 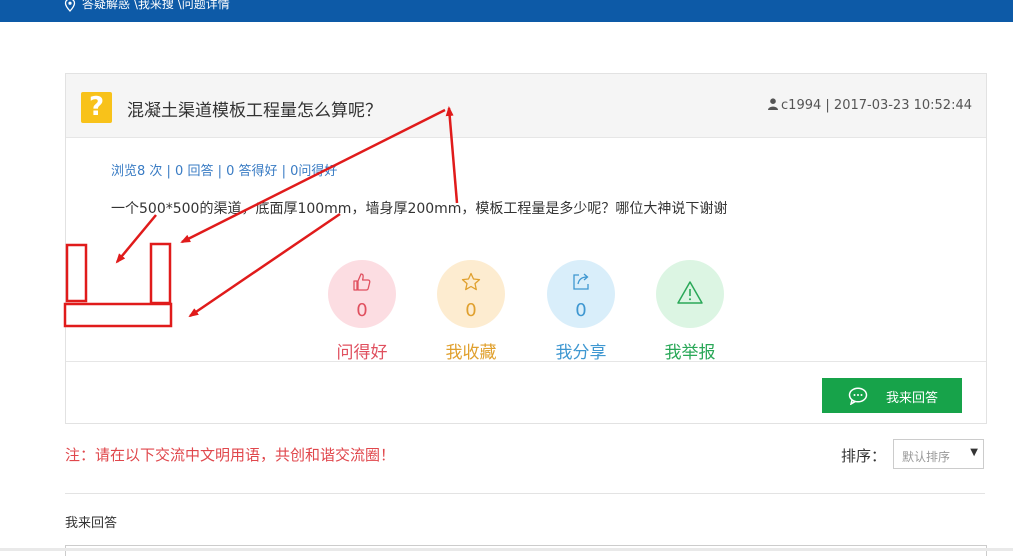 What do you see at coordinates (471, 294) in the screenshot?
I see `favorite-circle: 0` at bounding box center [471, 294].